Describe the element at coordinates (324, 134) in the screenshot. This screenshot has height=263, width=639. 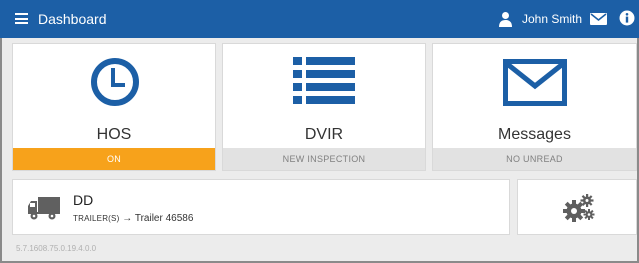
I see `dvir-label: DVIR` at that location.